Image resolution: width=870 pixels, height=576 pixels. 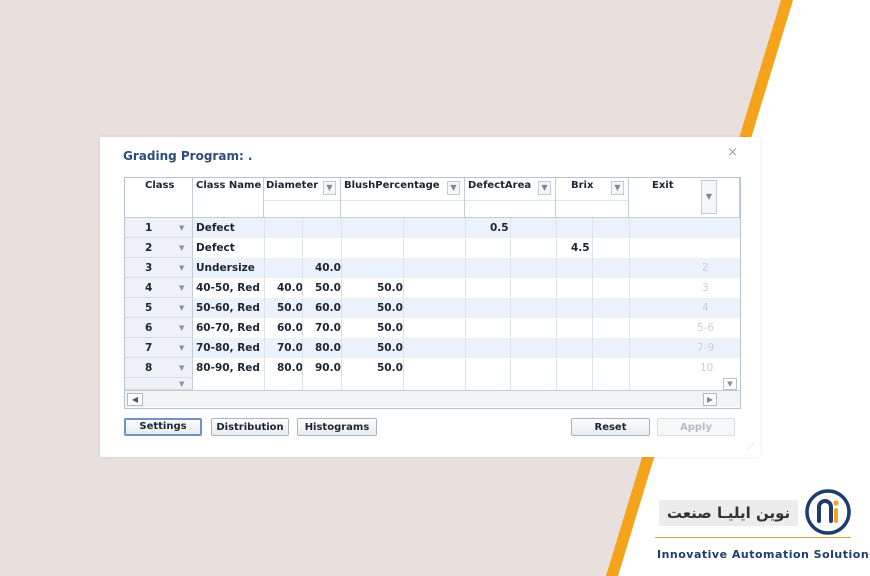 What do you see at coordinates (663, 185) in the screenshot?
I see `column-header-label: Exit` at bounding box center [663, 185].